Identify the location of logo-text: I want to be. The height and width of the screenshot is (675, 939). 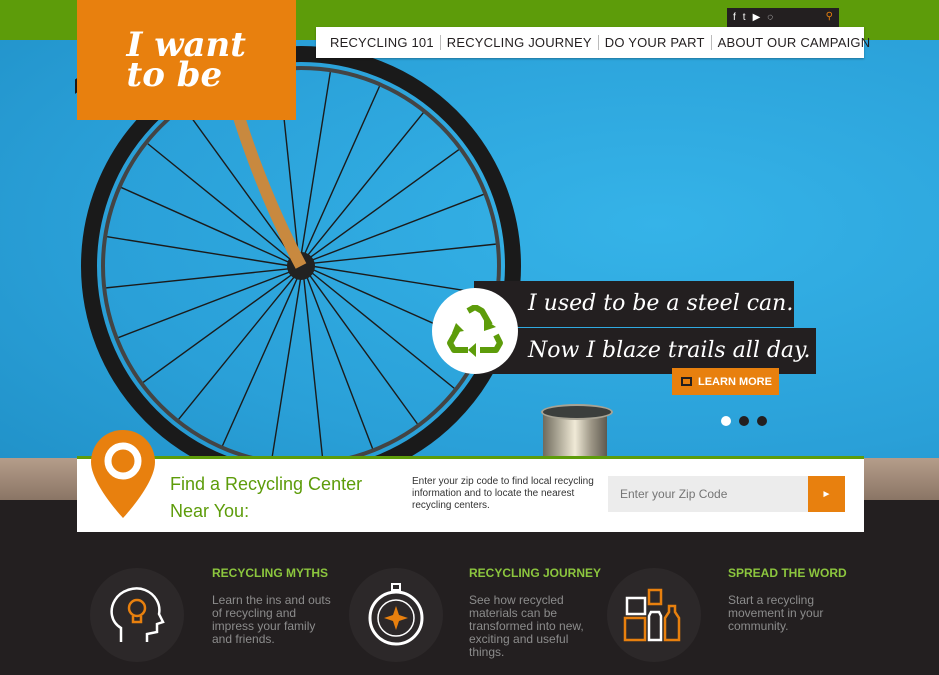
(186, 60).